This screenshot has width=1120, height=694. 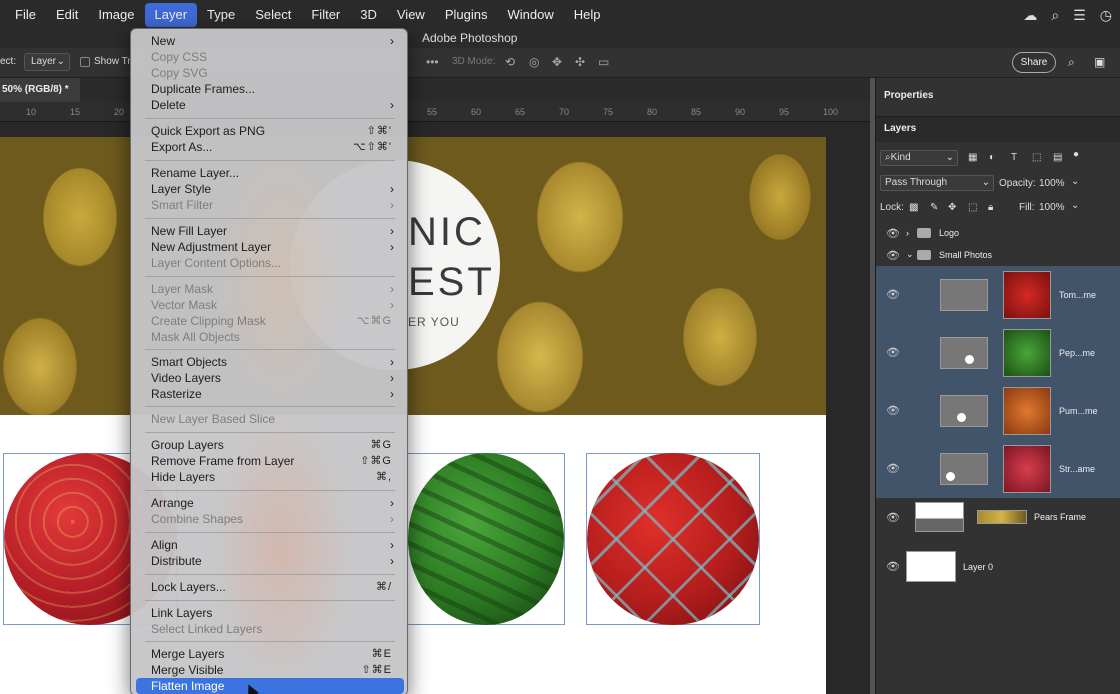 I want to click on menu-select: Select, so click(x=273, y=15).